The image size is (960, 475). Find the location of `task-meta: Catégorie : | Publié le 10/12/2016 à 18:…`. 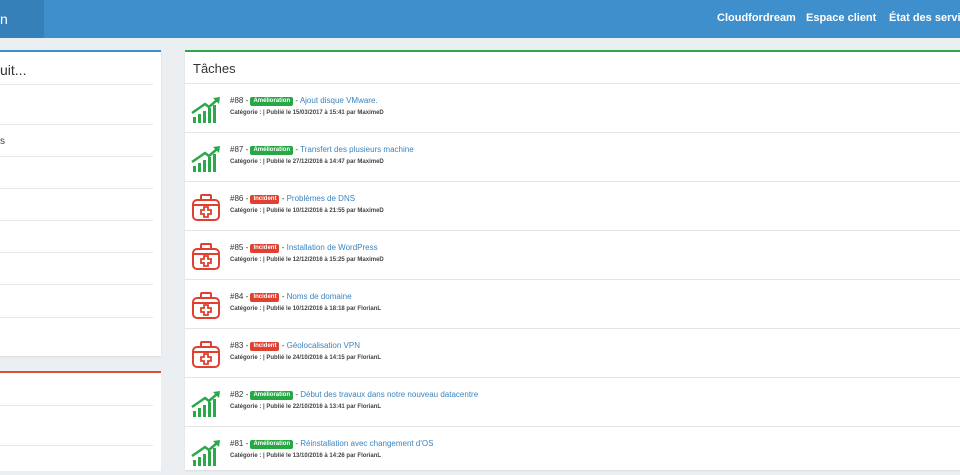

task-meta: Catégorie : | Publié le 10/12/2016 à 18:… is located at coordinates (306, 309).